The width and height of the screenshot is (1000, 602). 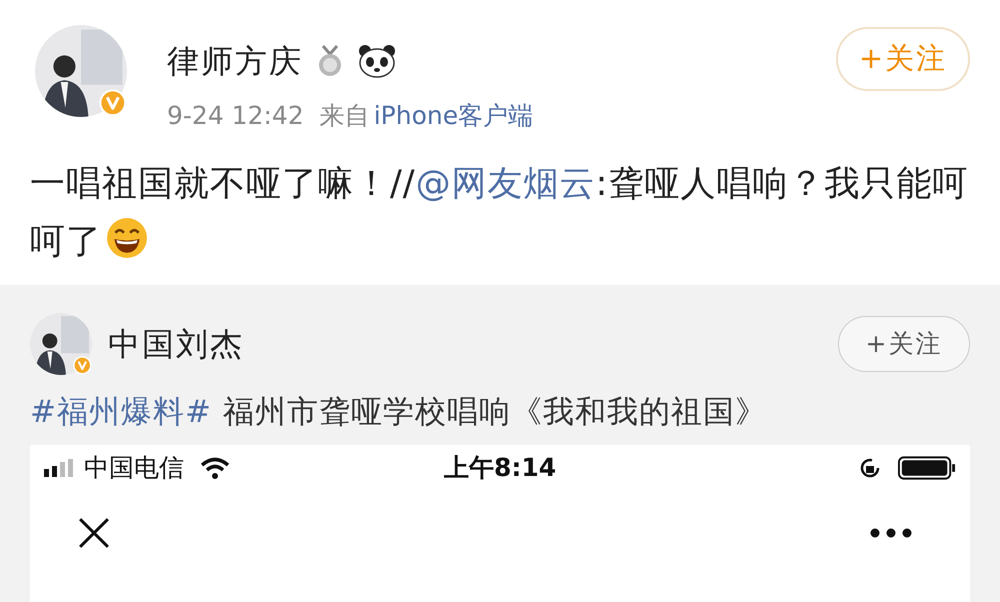 I want to click on post-time: 9-24 12:42, so click(x=235, y=116).